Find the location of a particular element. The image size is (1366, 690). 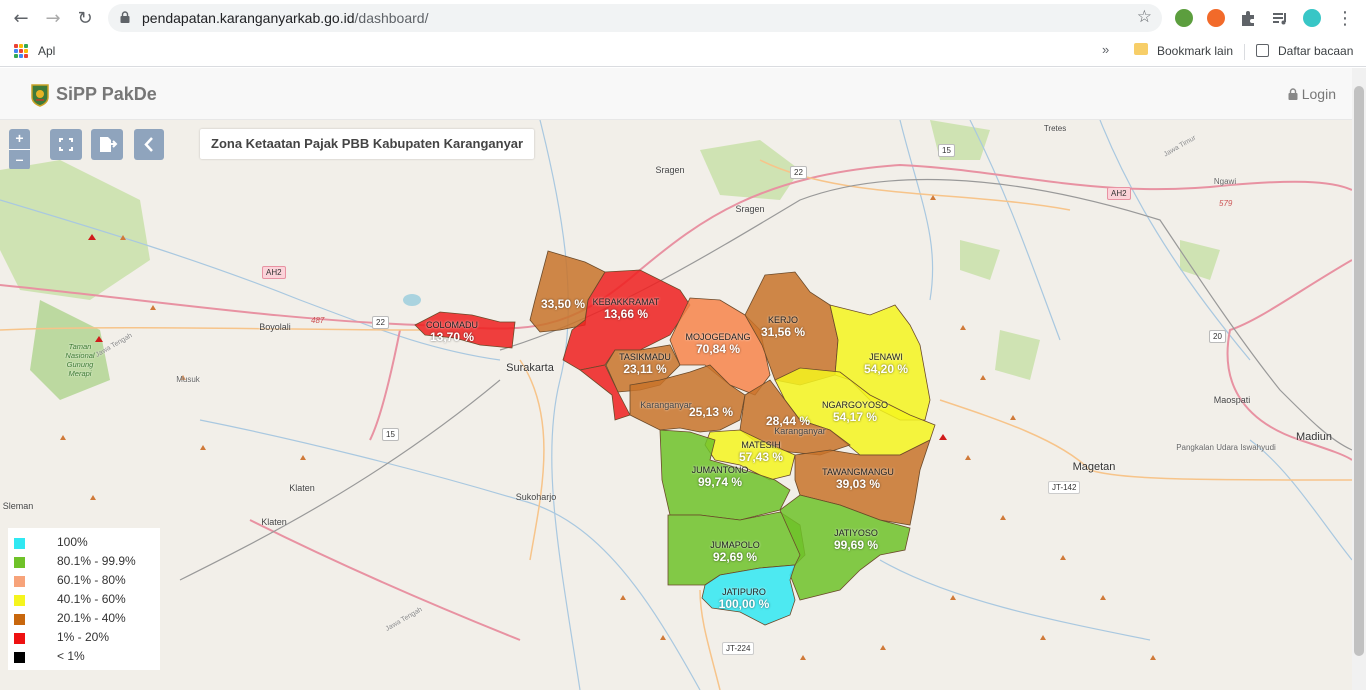

legend-item: 60.1% - 80% is located at coordinates (84, 582).